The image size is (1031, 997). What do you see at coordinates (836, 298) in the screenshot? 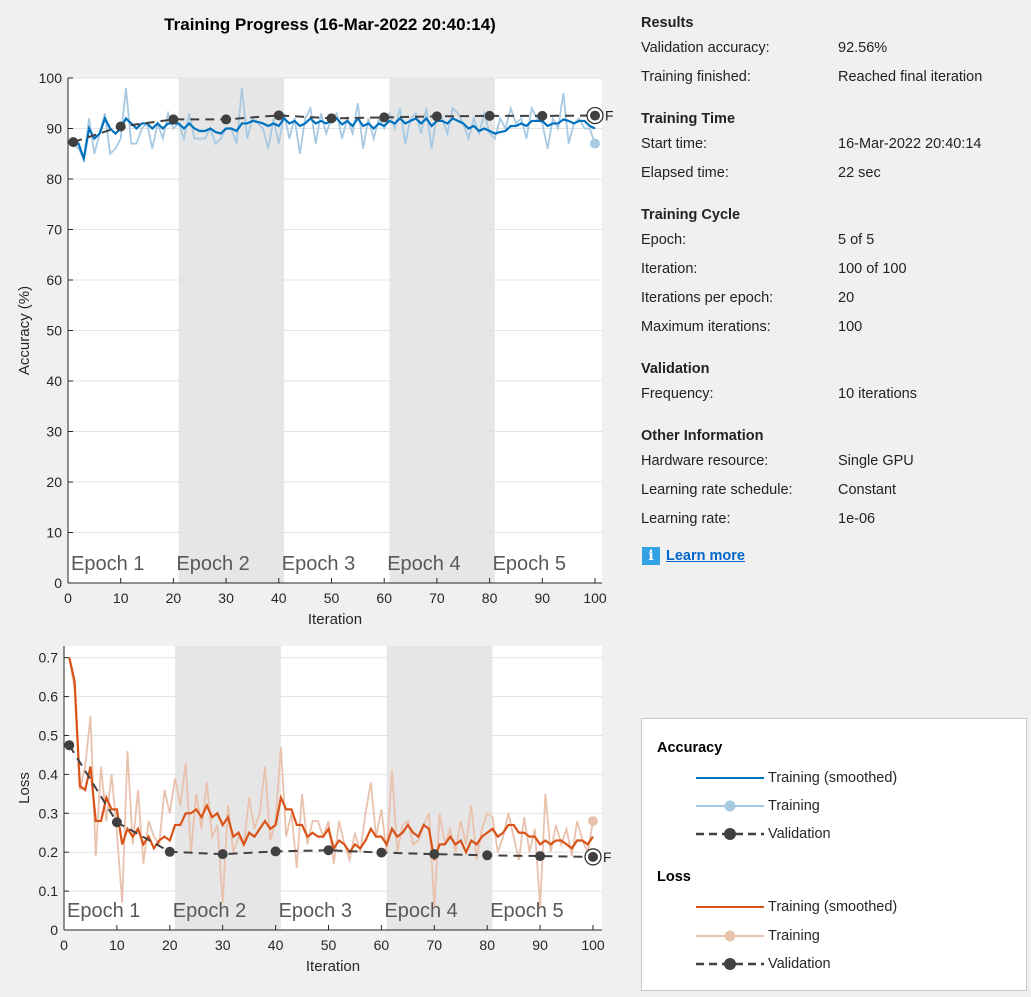
I see `info-row: Iterations per epoch: 20` at bounding box center [836, 298].